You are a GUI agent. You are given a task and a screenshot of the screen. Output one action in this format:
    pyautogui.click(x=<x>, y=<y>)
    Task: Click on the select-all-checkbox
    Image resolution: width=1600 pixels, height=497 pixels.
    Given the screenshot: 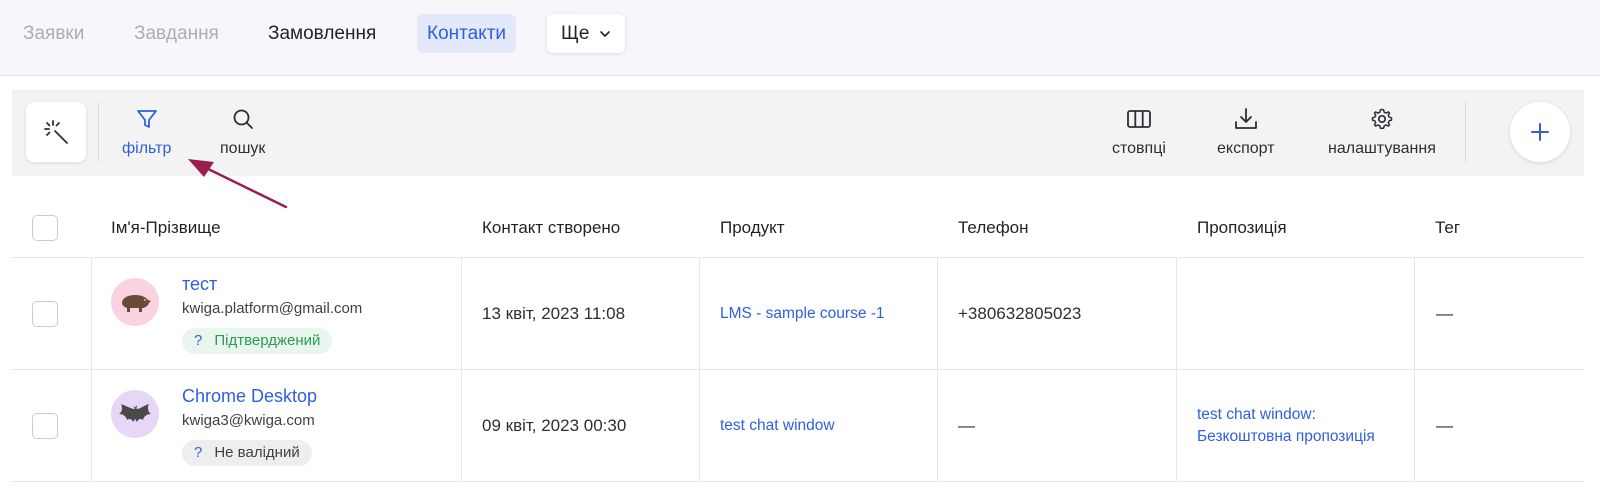 What is the action you would take?
    pyautogui.click(x=45, y=228)
    